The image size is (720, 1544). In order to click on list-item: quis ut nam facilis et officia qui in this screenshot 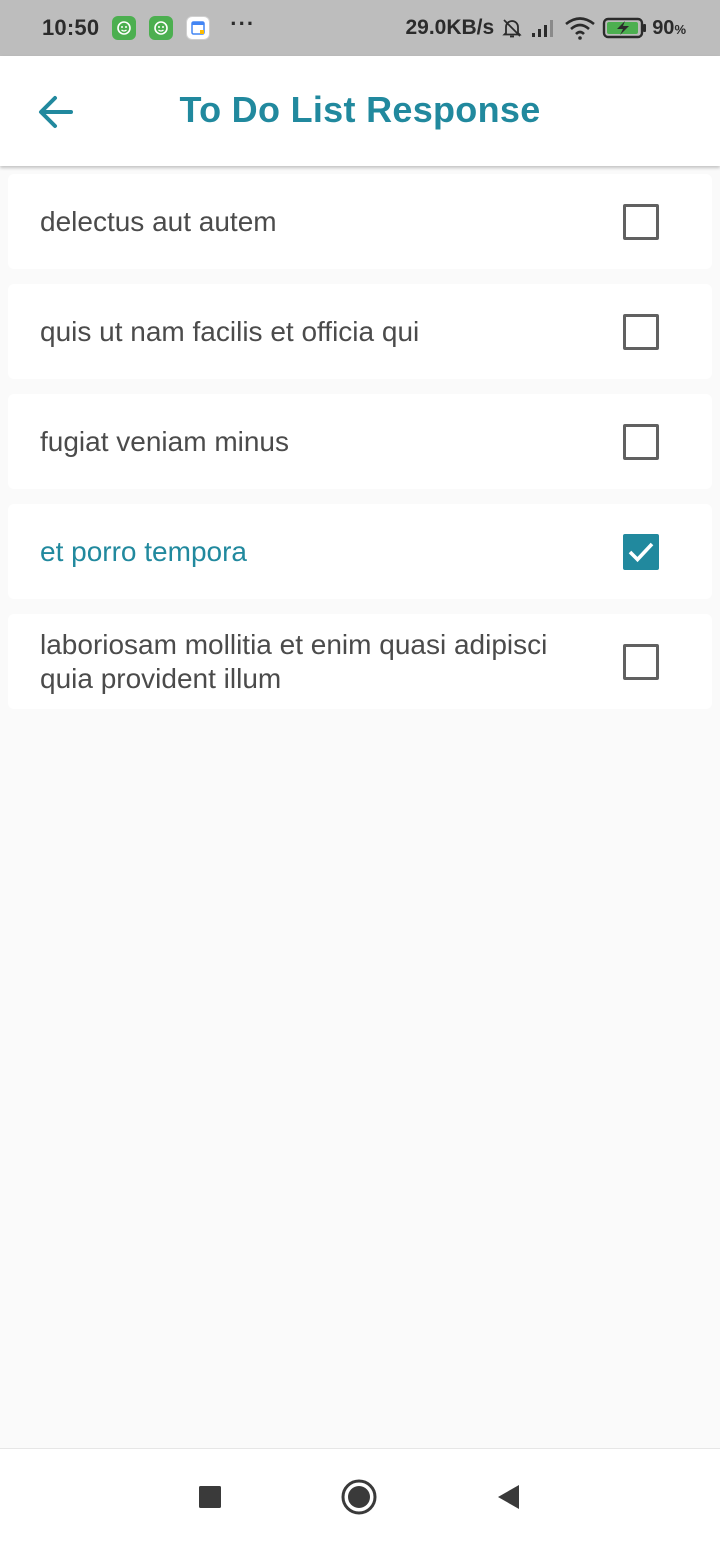, I will do `click(360, 331)`.